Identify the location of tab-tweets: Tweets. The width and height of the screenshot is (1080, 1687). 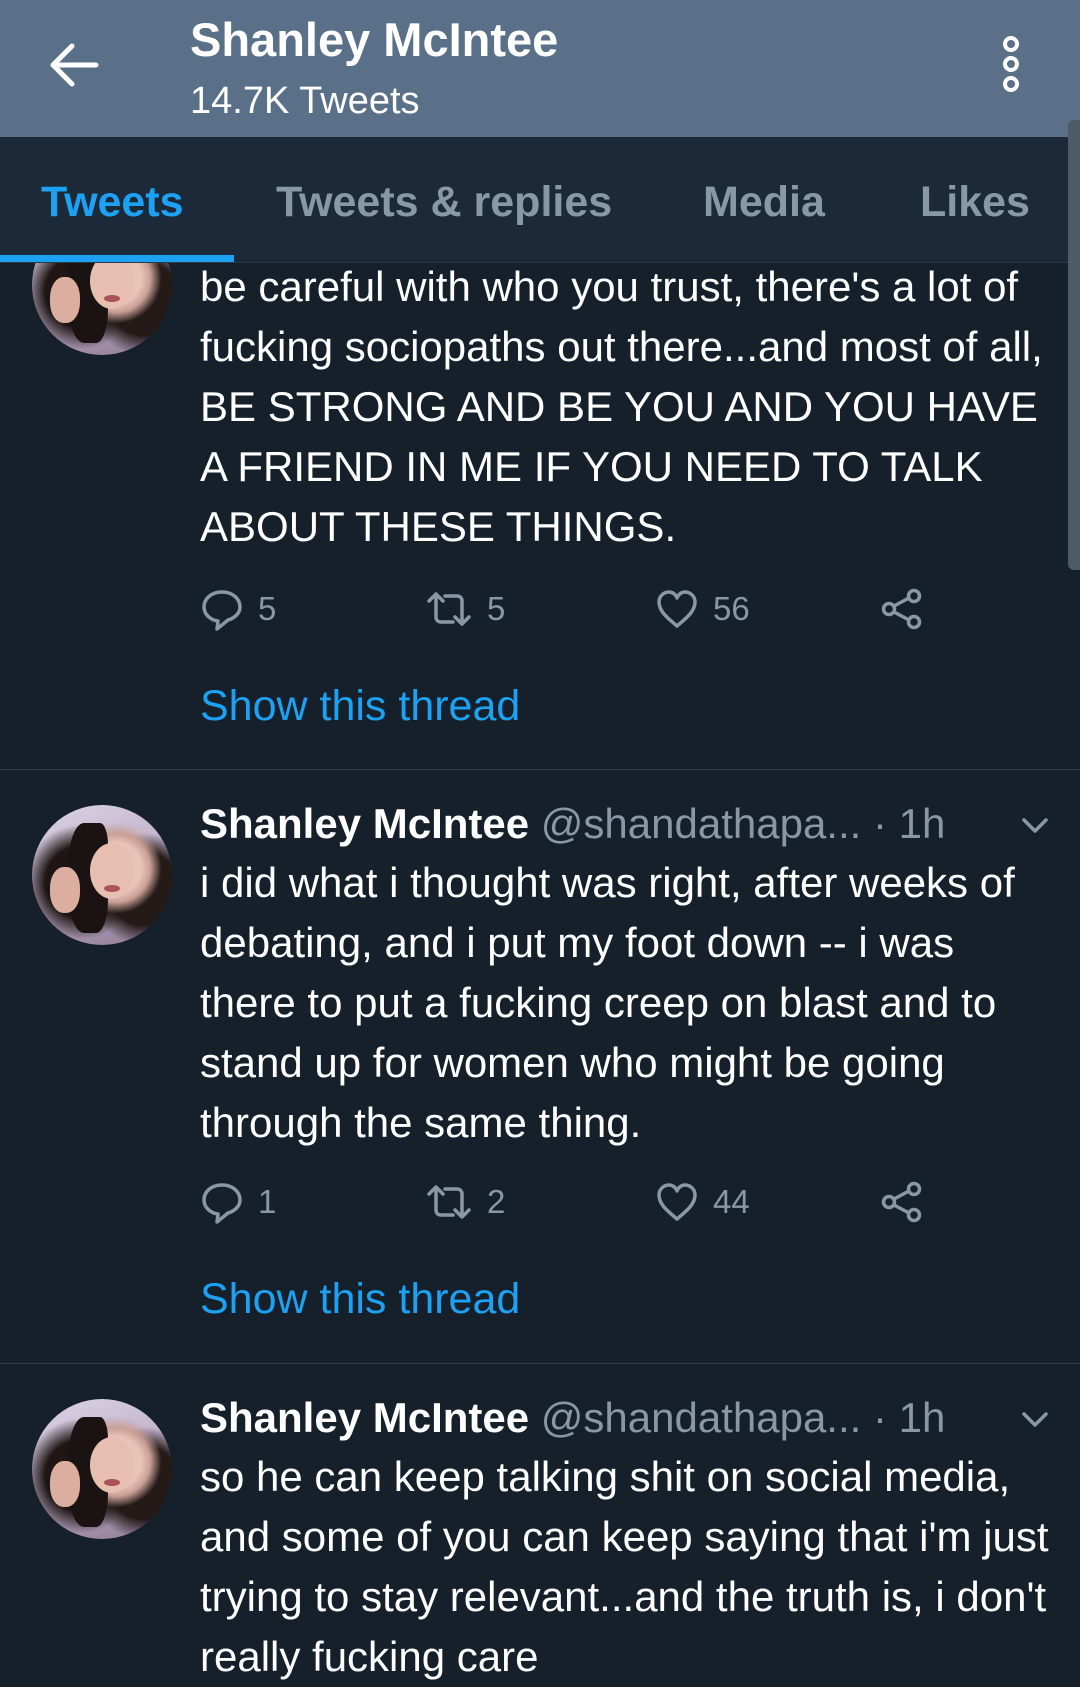
(112, 202).